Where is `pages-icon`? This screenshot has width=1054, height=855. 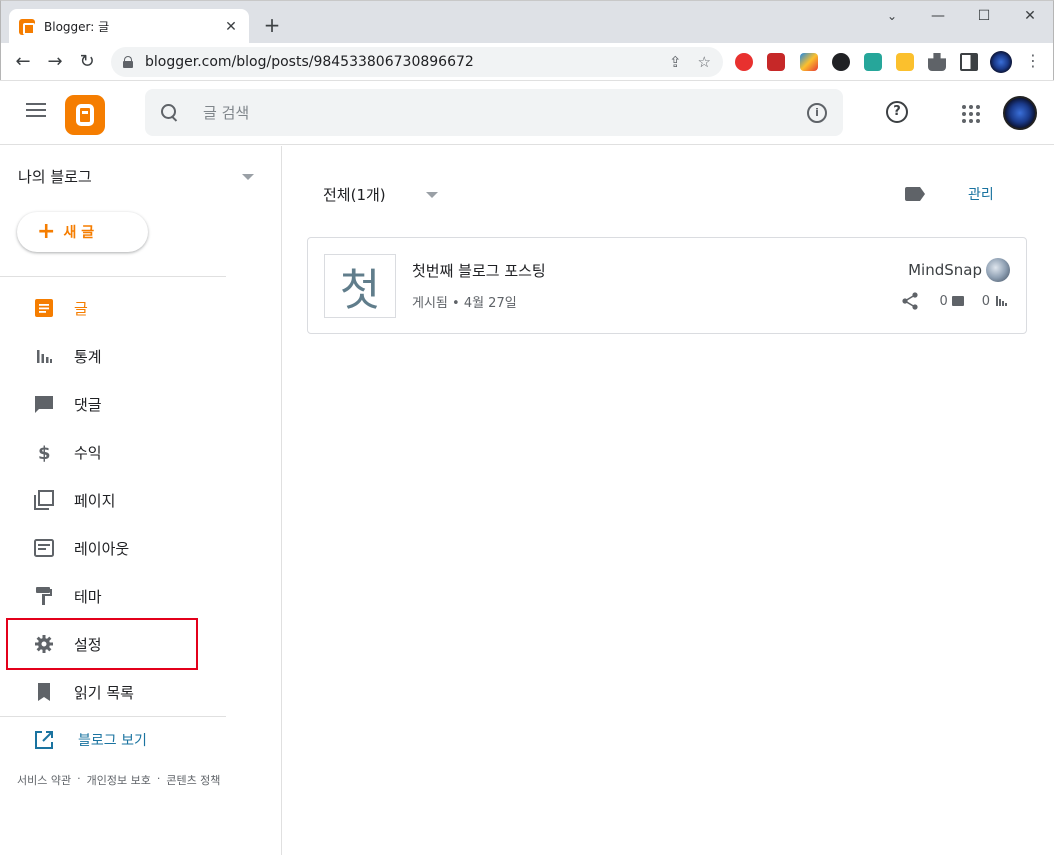
pages-icon is located at coordinates (44, 500).